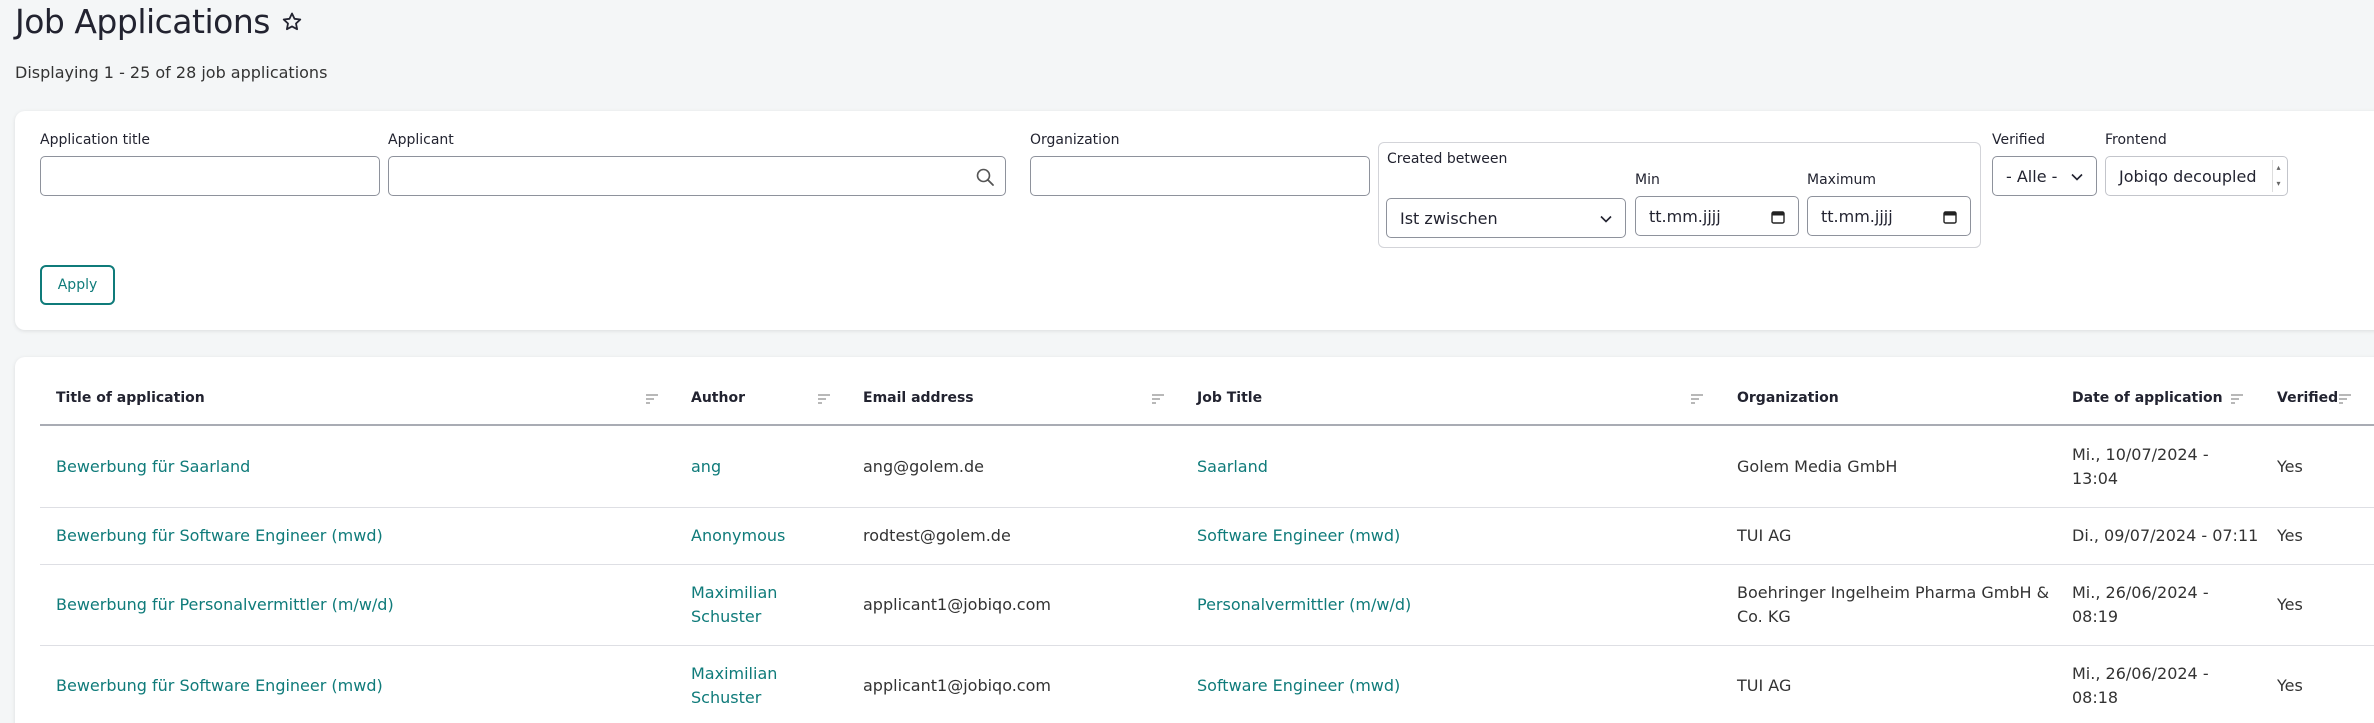 This screenshot has height=723, width=2374. What do you see at coordinates (1647, 180) in the screenshot?
I see `min-date-label: Min` at bounding box center [1647, 180].